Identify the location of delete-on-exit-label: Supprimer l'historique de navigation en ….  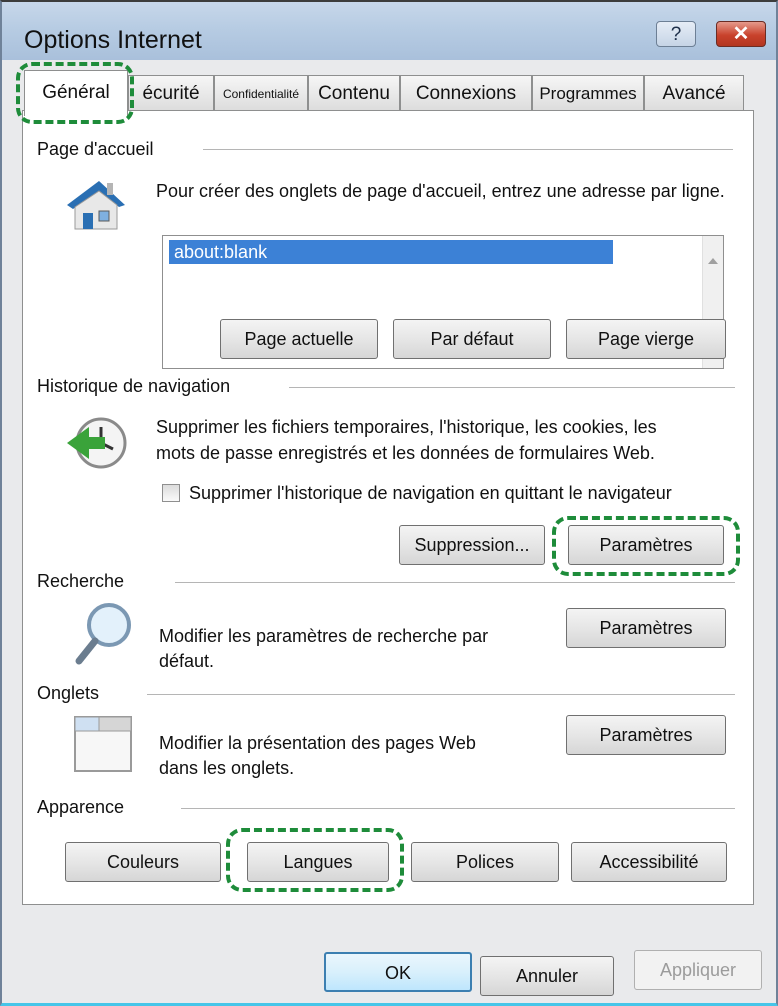
(430, 493).